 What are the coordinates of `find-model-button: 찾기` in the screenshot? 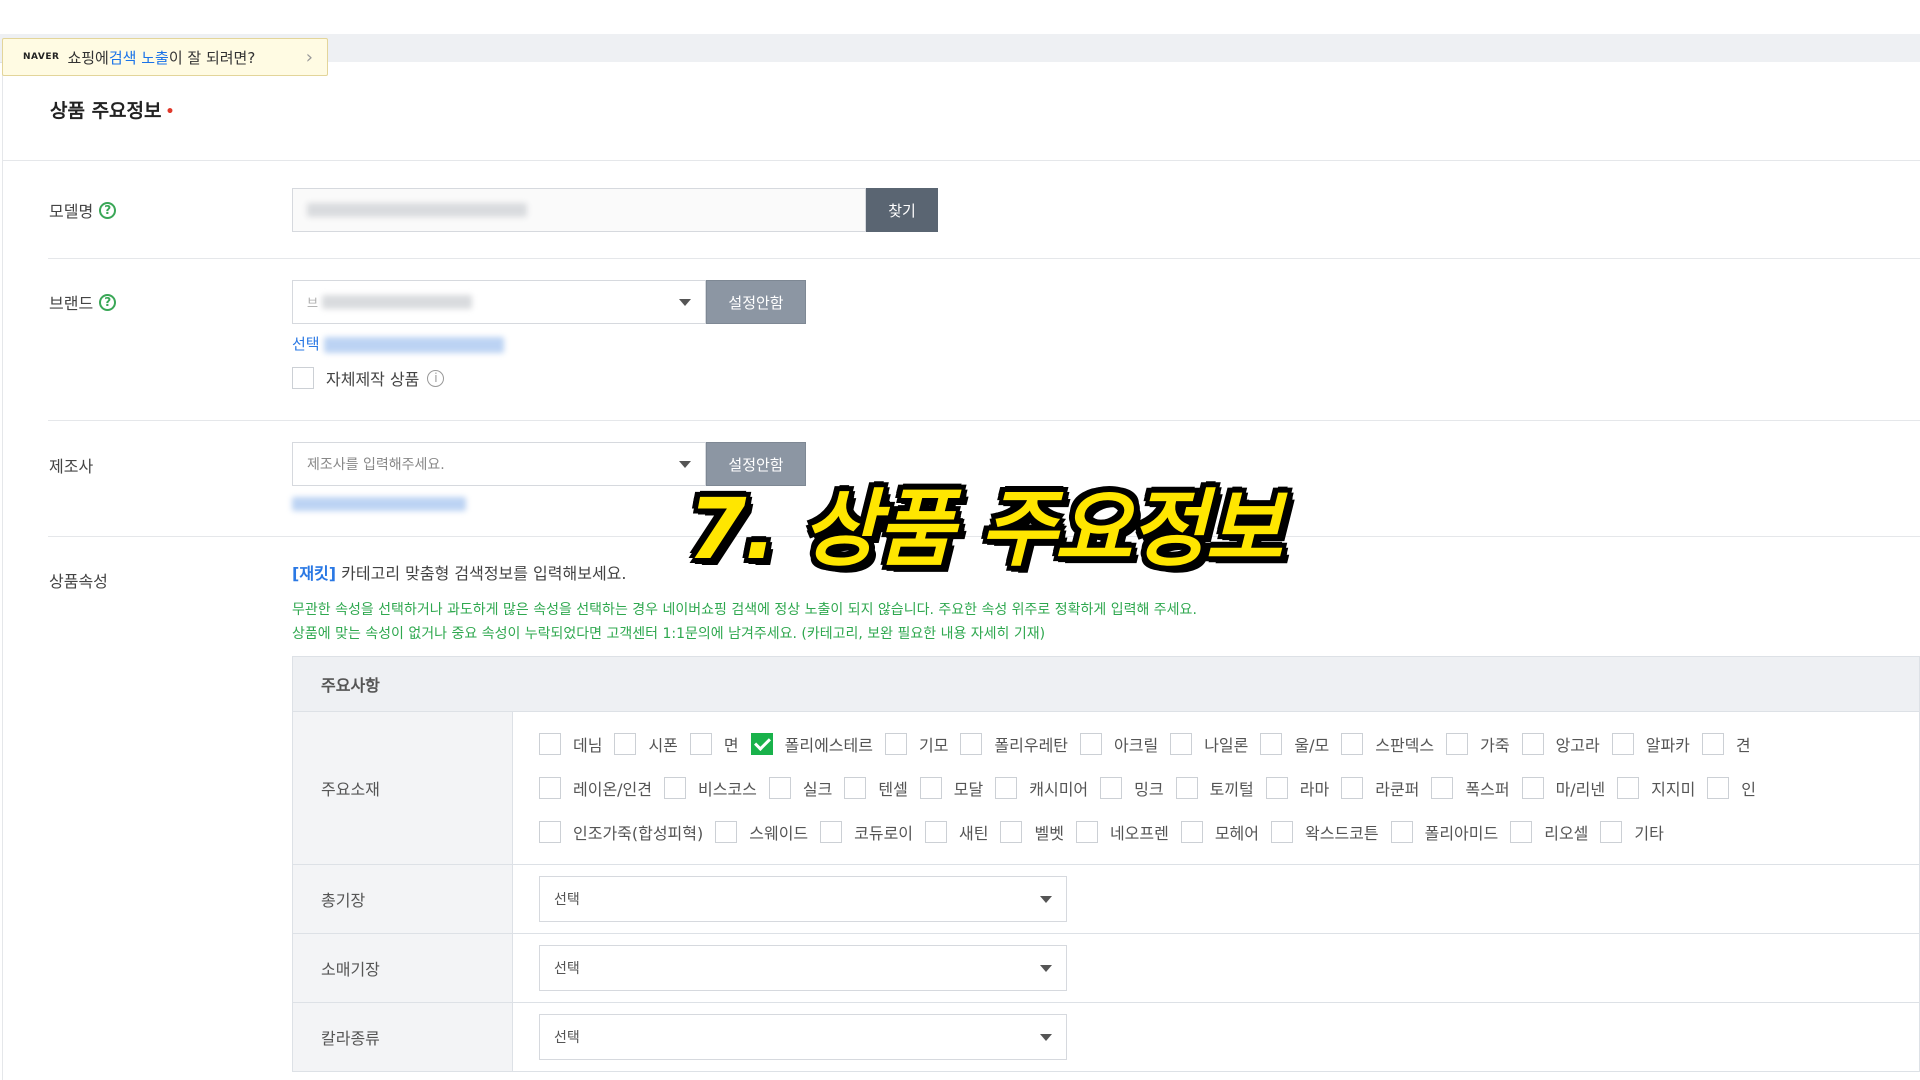 It's located at (902, 210).